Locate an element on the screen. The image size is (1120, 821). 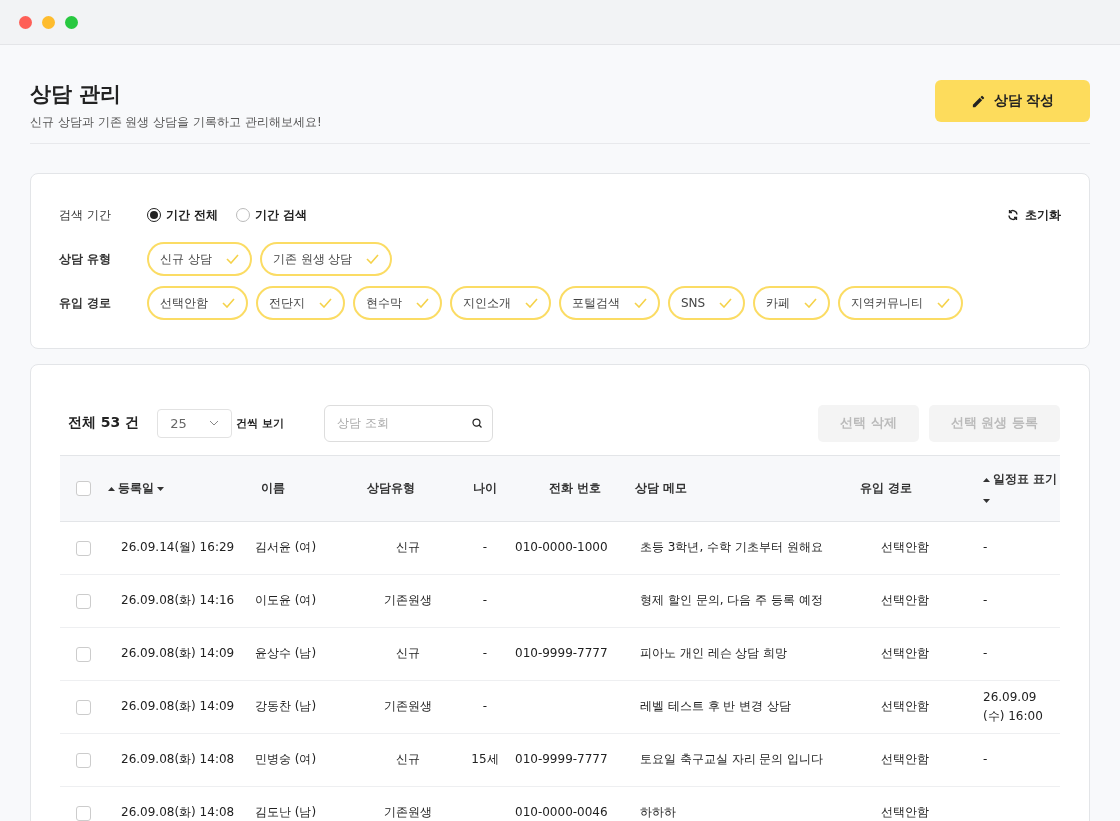
filter-label: 상담 유형 is located at coordinates (86, 259).